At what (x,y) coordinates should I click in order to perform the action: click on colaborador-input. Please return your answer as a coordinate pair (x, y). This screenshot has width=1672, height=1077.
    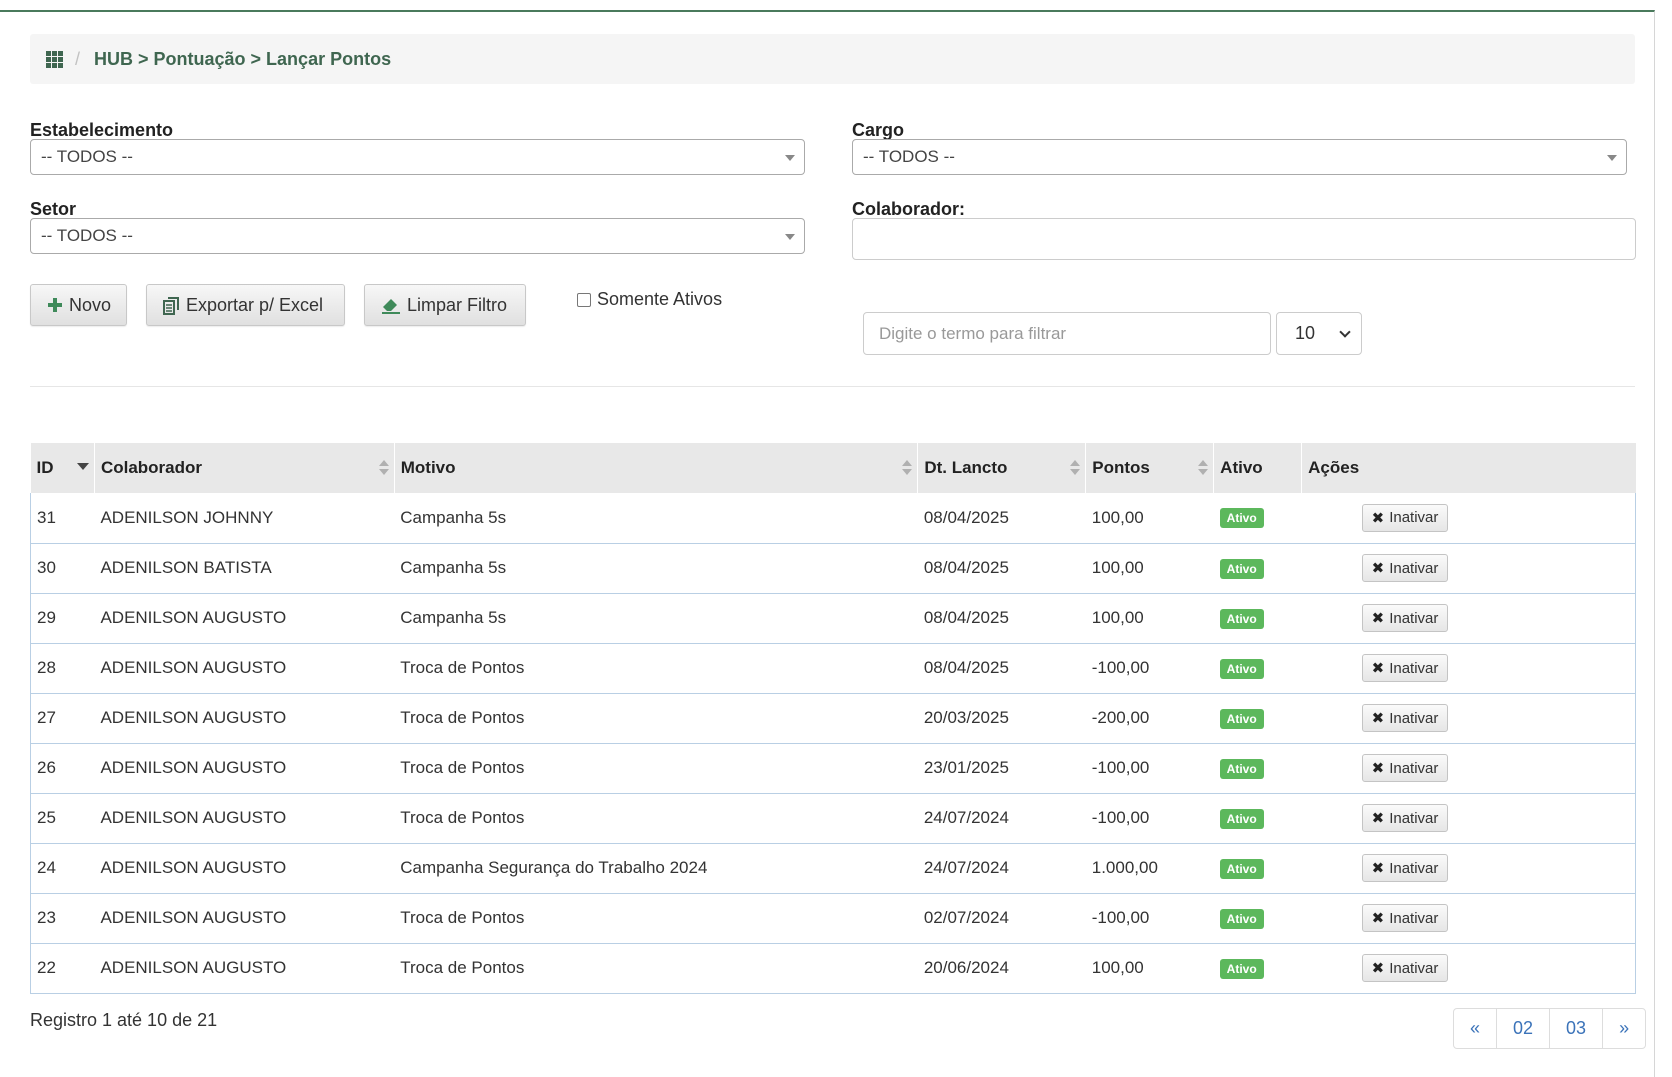
    Looking at the image, I should click on (1244, 239).